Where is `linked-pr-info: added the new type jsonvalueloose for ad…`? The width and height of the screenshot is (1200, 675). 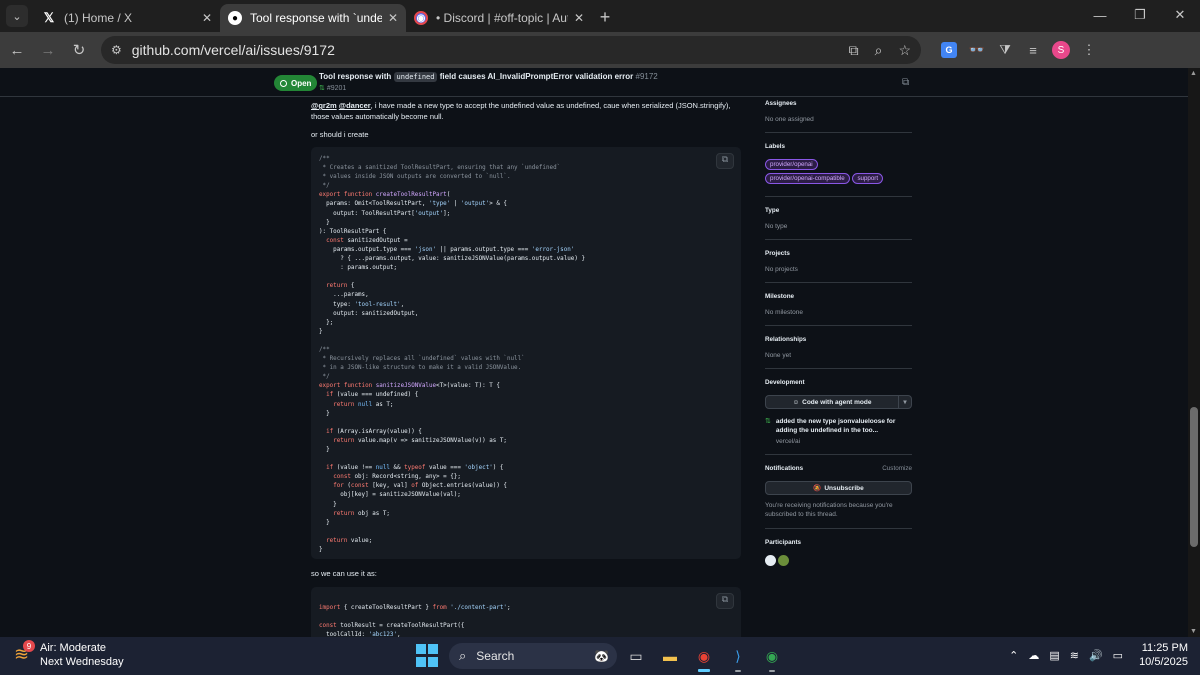 linked-pr-info: added the new type jsonvalueloose for ad… is located at coordinates (844, 431).